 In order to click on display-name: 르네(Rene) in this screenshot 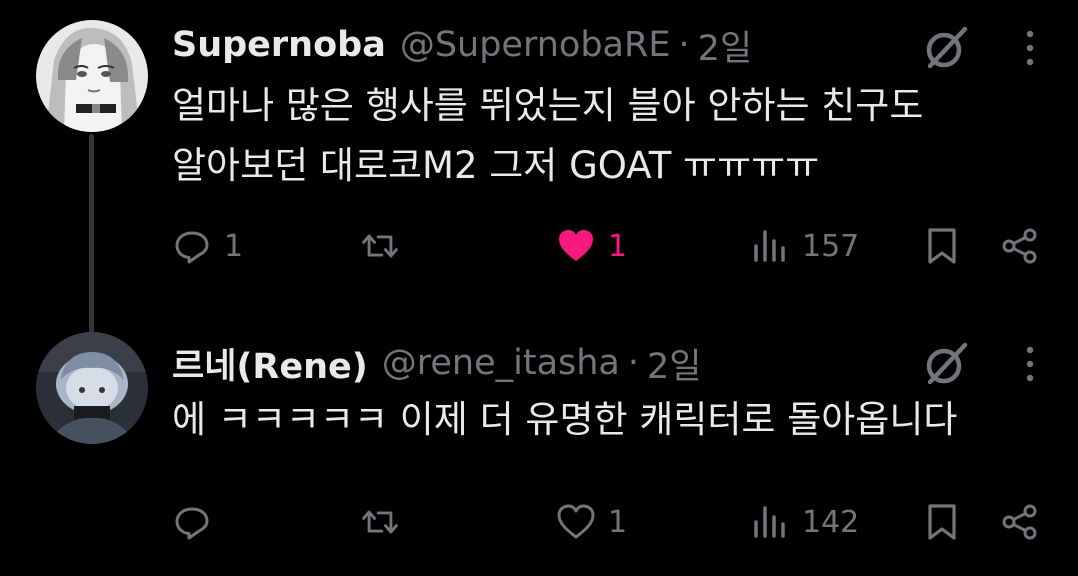, I will do `click(270, 363)`.